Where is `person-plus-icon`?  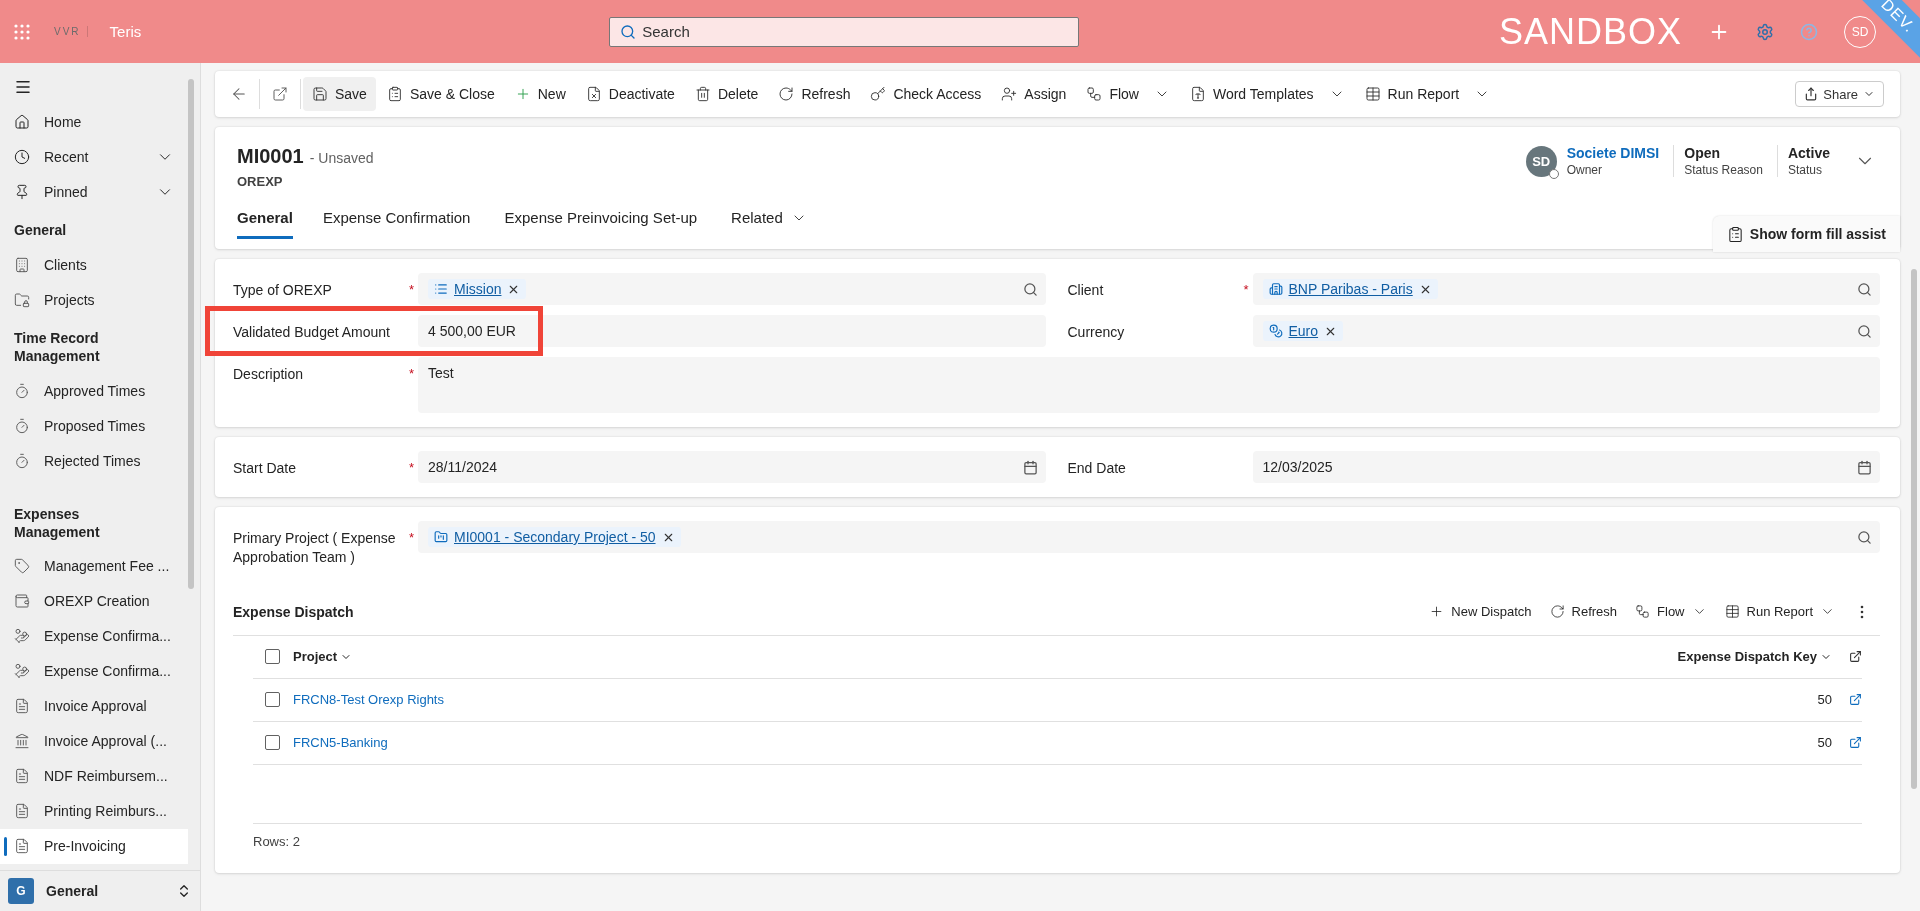
person-plus-icon is located at coordinates (1009, 94).